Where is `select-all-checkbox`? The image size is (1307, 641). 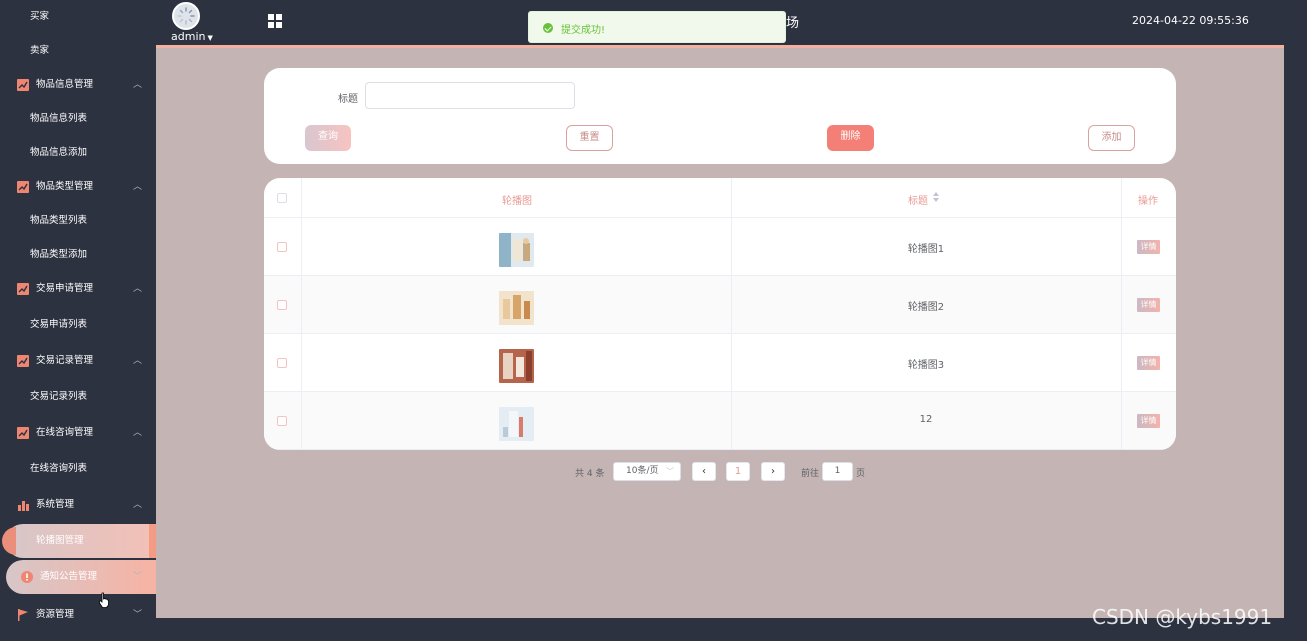 select-all-checkbox is located at coordinates (282, 198).